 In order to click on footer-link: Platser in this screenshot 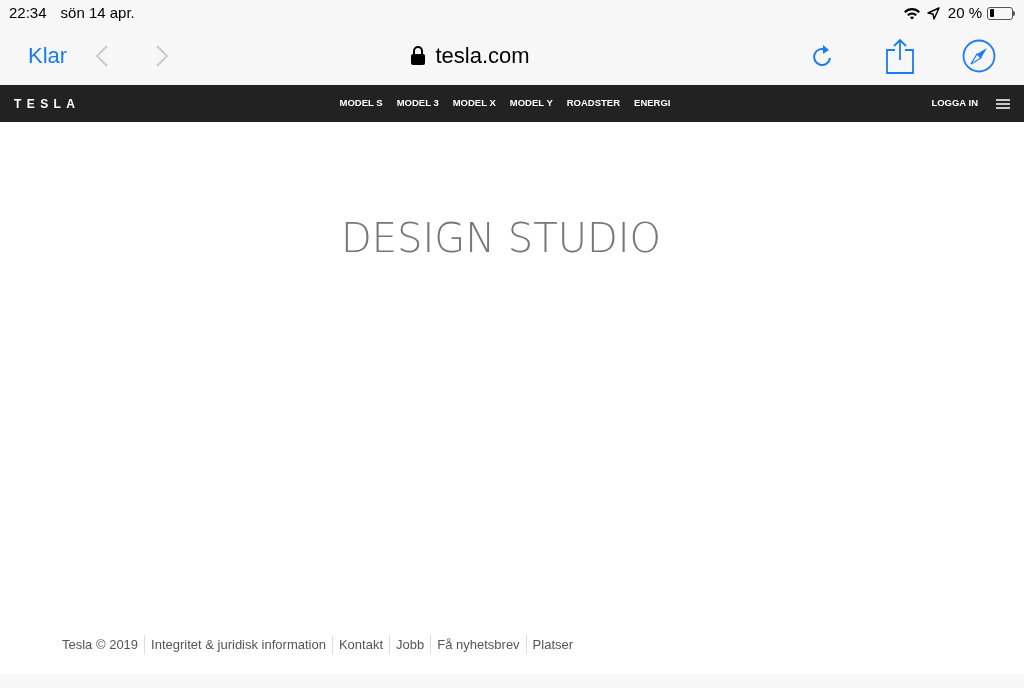, I will do `click(549, 644)`.